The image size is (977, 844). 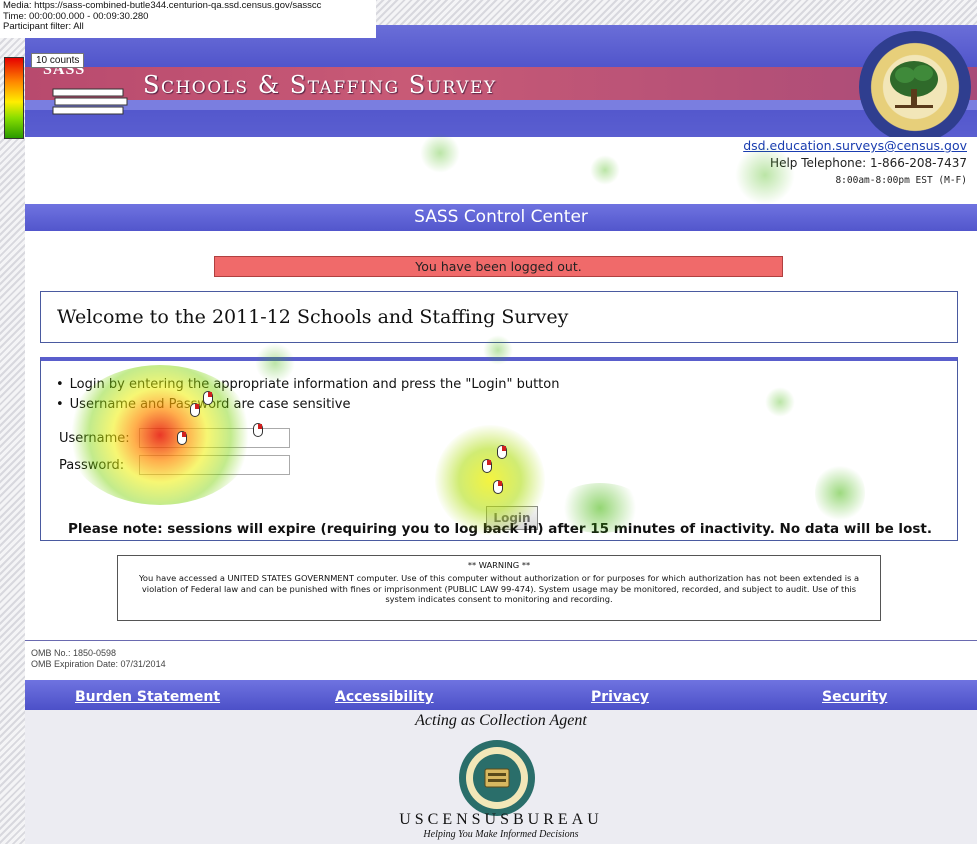 What do you see at coordinates (58, 60) in the screenshot?
I see `heatmap-legend-count: 10 counts` at bounding box center [58, 60].